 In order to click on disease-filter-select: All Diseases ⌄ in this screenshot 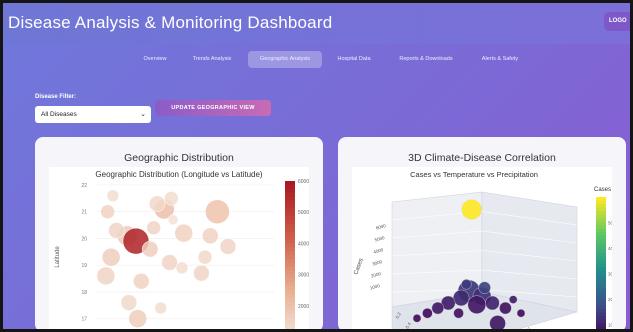, I will do `click(93, 114)`.